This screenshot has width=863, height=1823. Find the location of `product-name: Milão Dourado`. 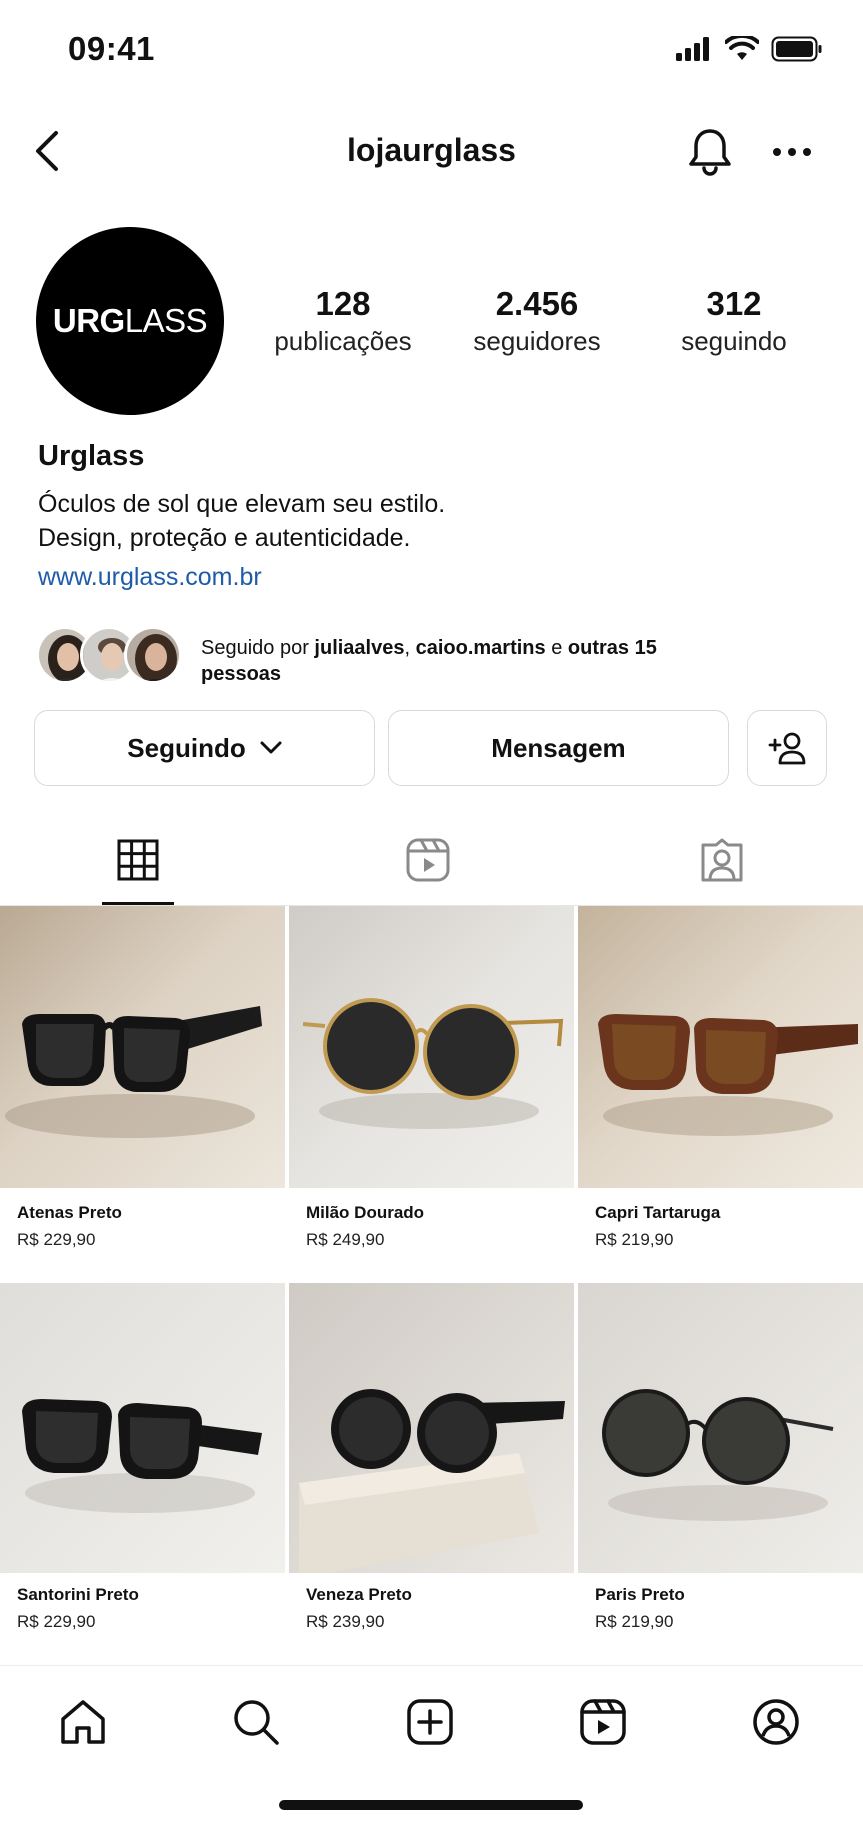

product-name: Milão Dourado is located at coordinates (365, 1212).